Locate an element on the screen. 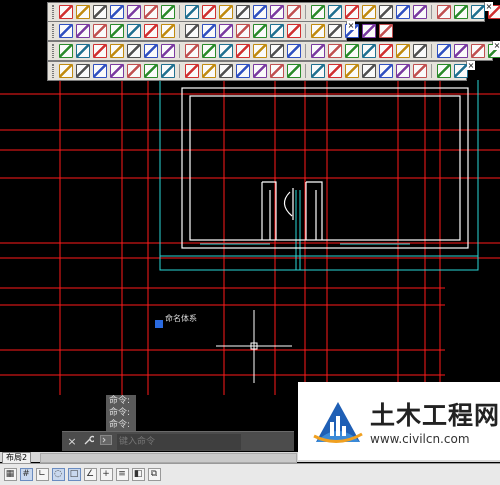  command-input is located at coordinates (179, 441).